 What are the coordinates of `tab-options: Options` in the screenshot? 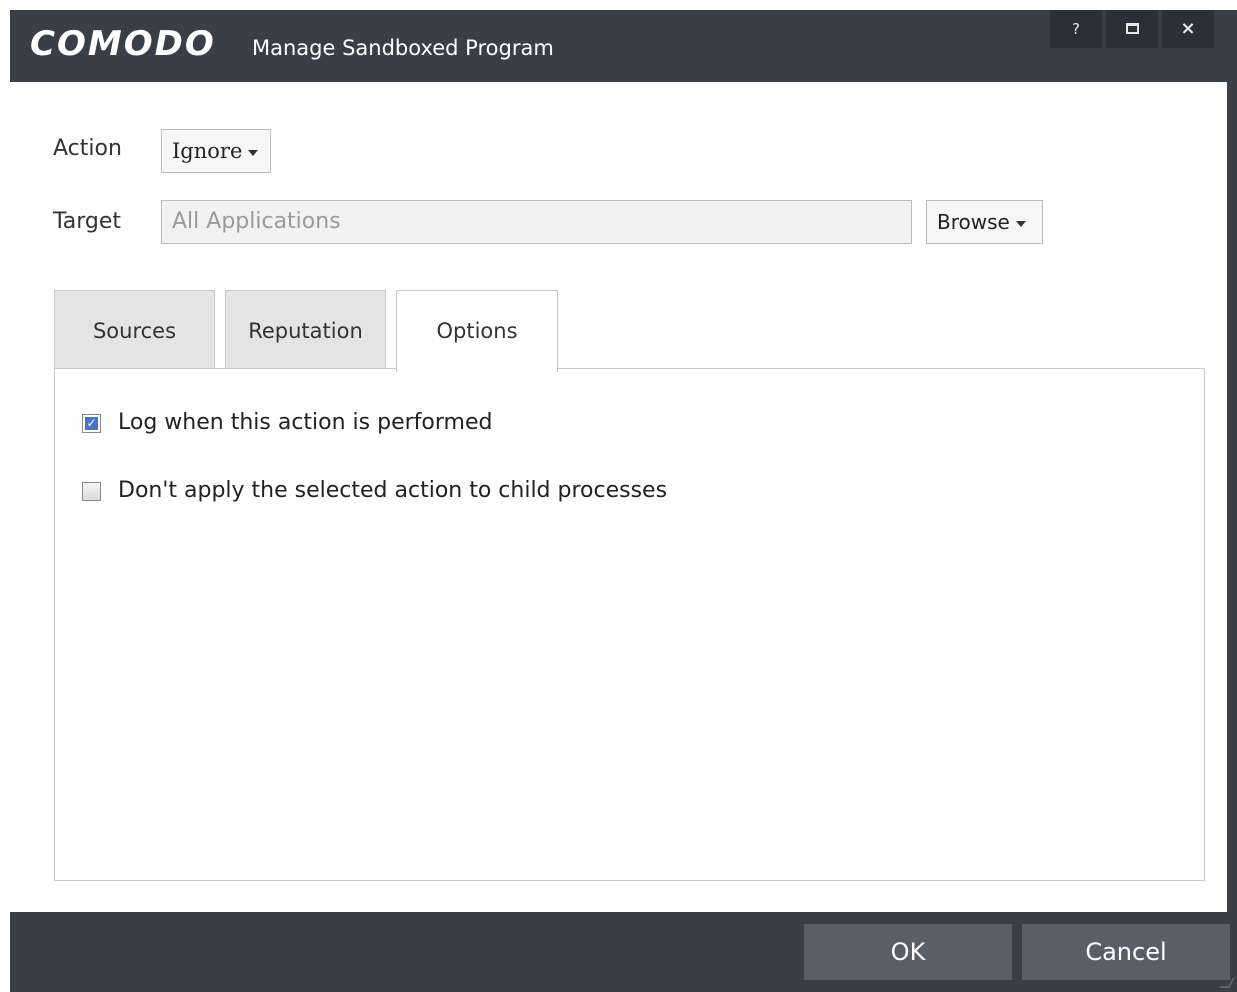 It's located at (477, 331).